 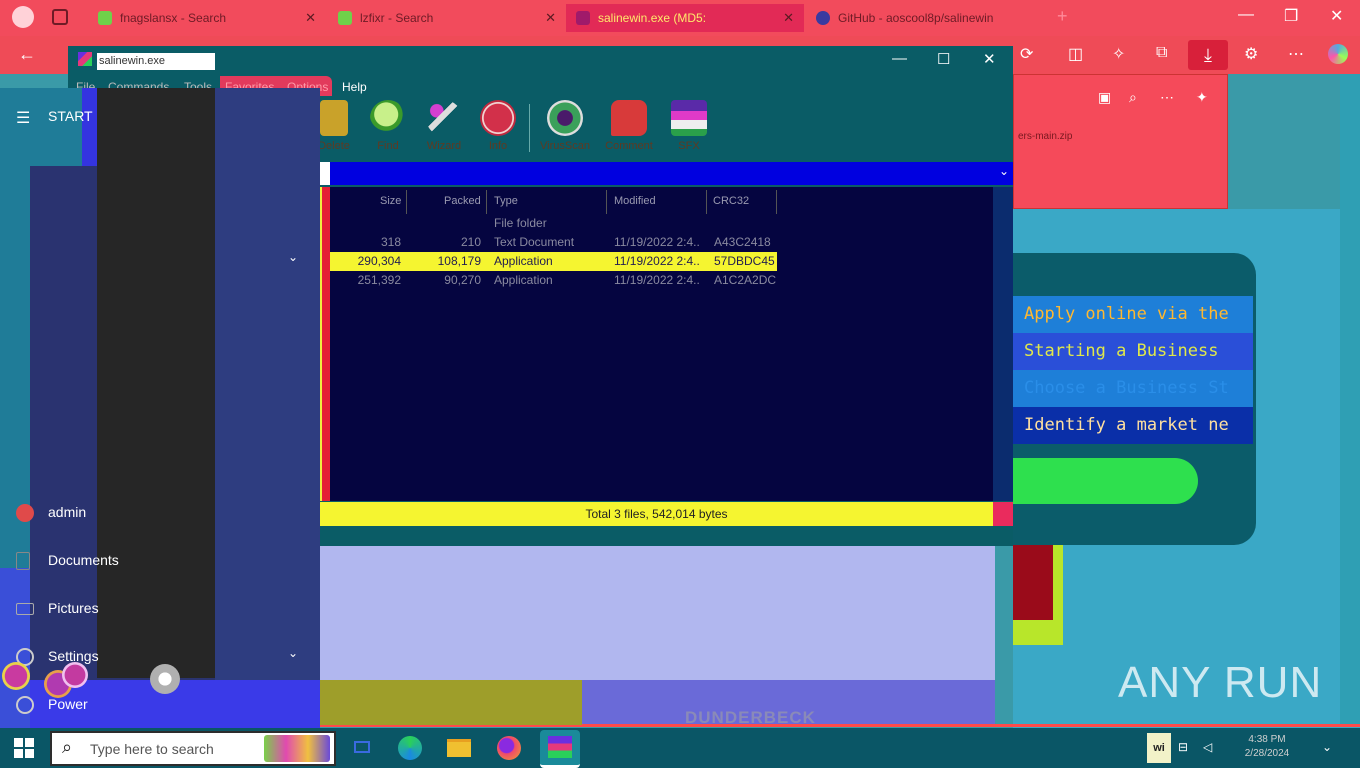 I want to click on winrar-minimize-button: —, so click(x=899, y=58).